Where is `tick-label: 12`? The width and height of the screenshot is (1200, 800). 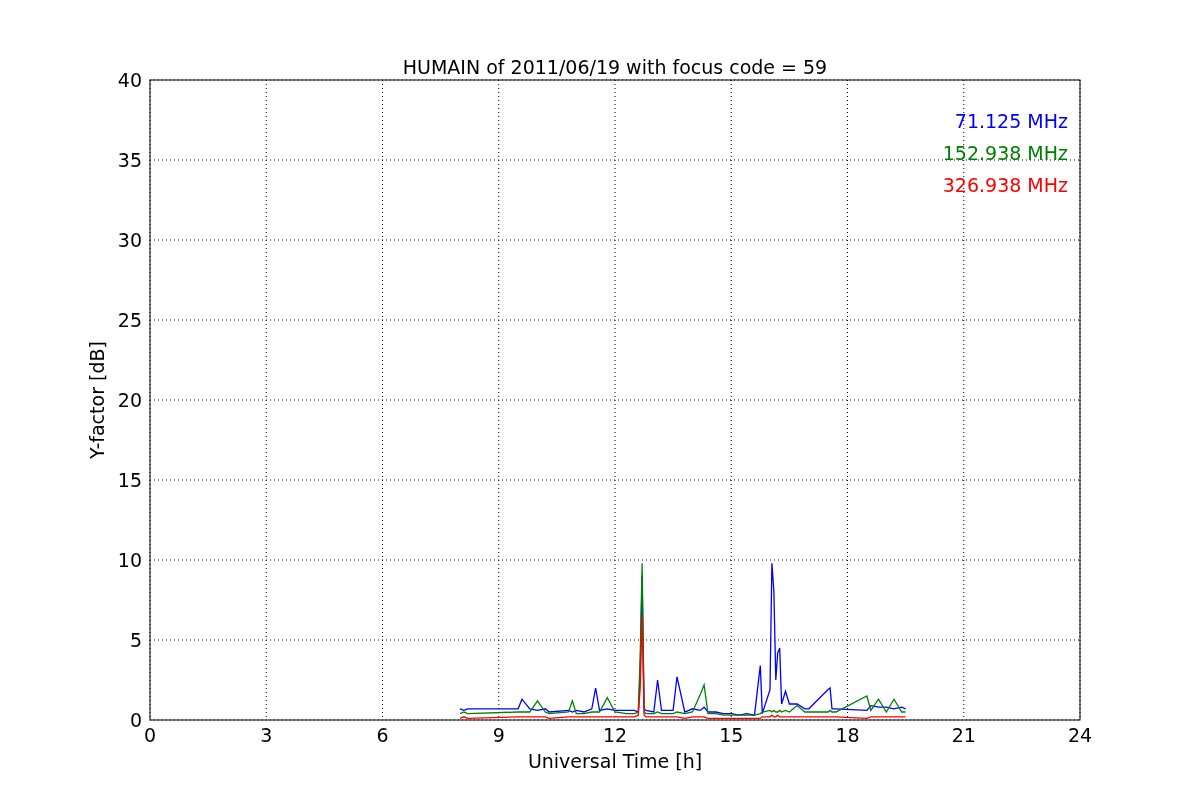 tick-label: 12 is located at coordinates (615, 735).